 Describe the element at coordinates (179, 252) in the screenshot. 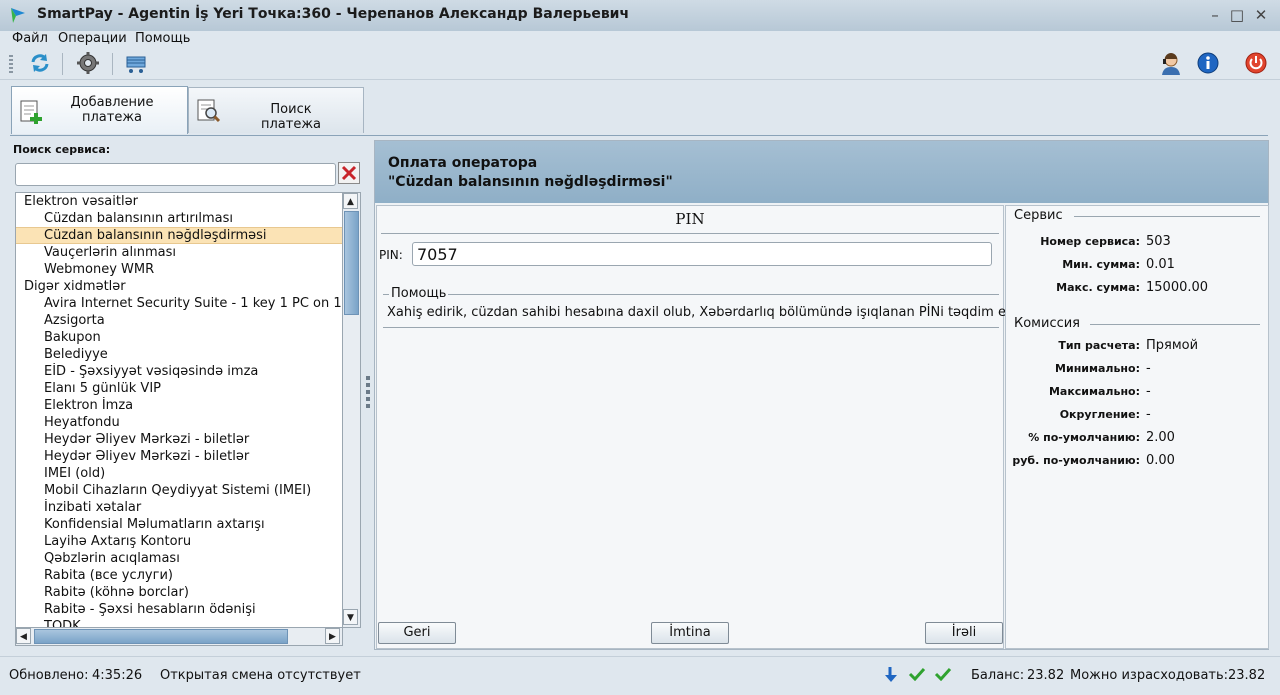

I see `service-item: Vauçerlərin alınması` at that location.